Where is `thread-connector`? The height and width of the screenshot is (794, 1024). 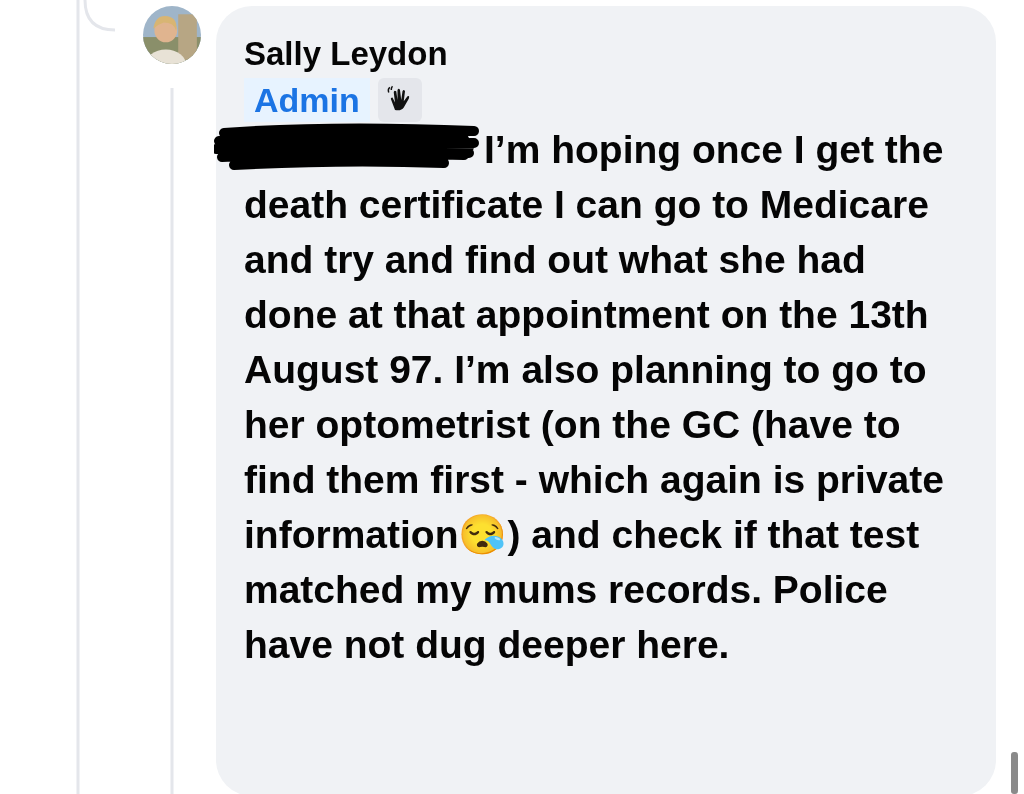
thread-connector is located at coordinates (99, 16).